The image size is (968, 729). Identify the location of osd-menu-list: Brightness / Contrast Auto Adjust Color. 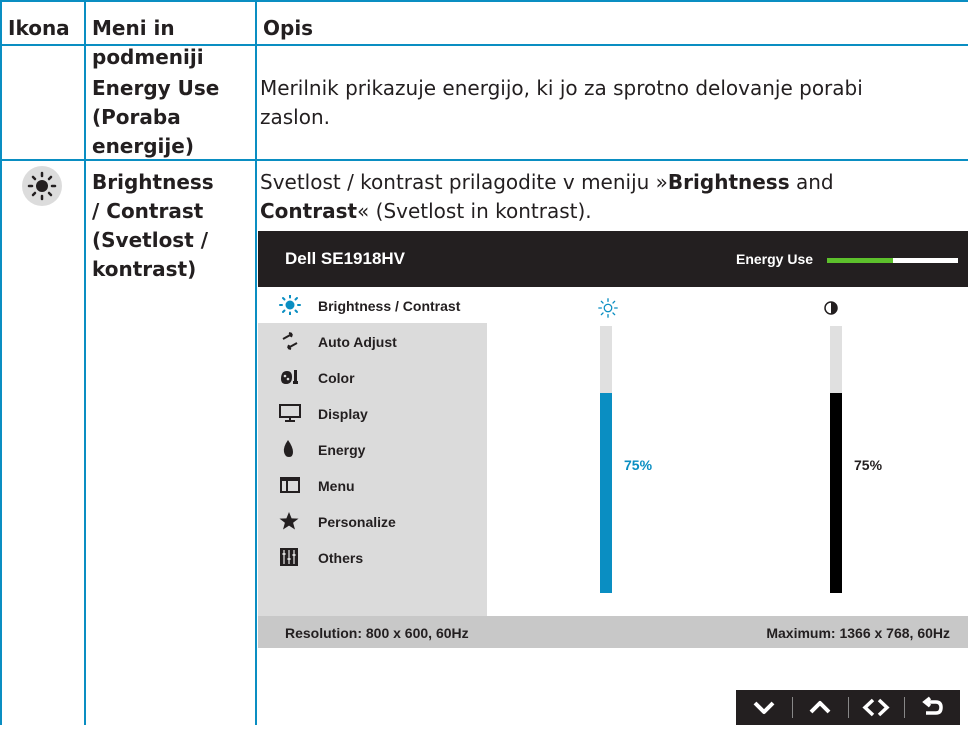
(372, 451).